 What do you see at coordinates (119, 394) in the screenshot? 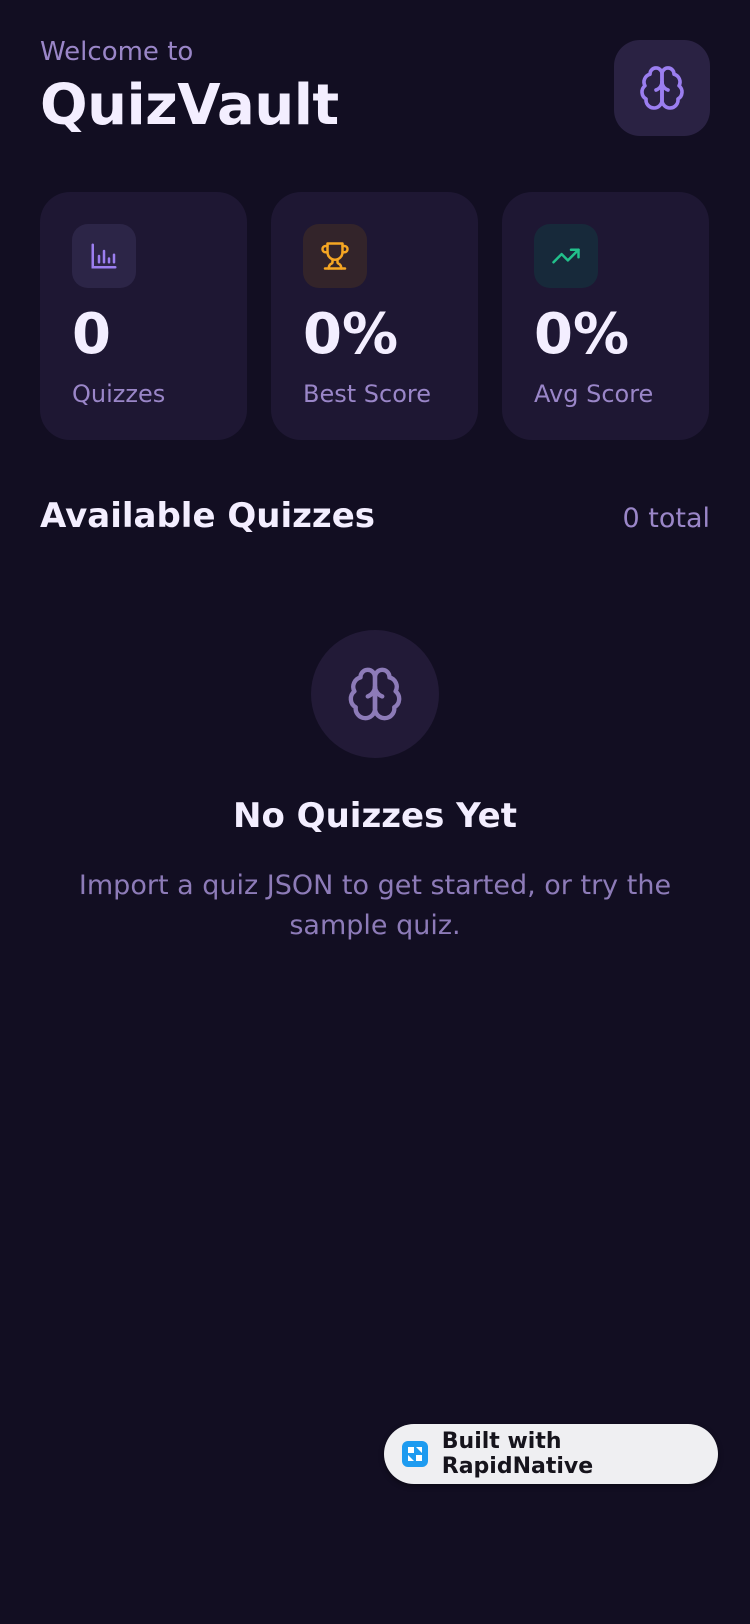
I see `stat-label: Quizzes` at bounding box center [119, 394].